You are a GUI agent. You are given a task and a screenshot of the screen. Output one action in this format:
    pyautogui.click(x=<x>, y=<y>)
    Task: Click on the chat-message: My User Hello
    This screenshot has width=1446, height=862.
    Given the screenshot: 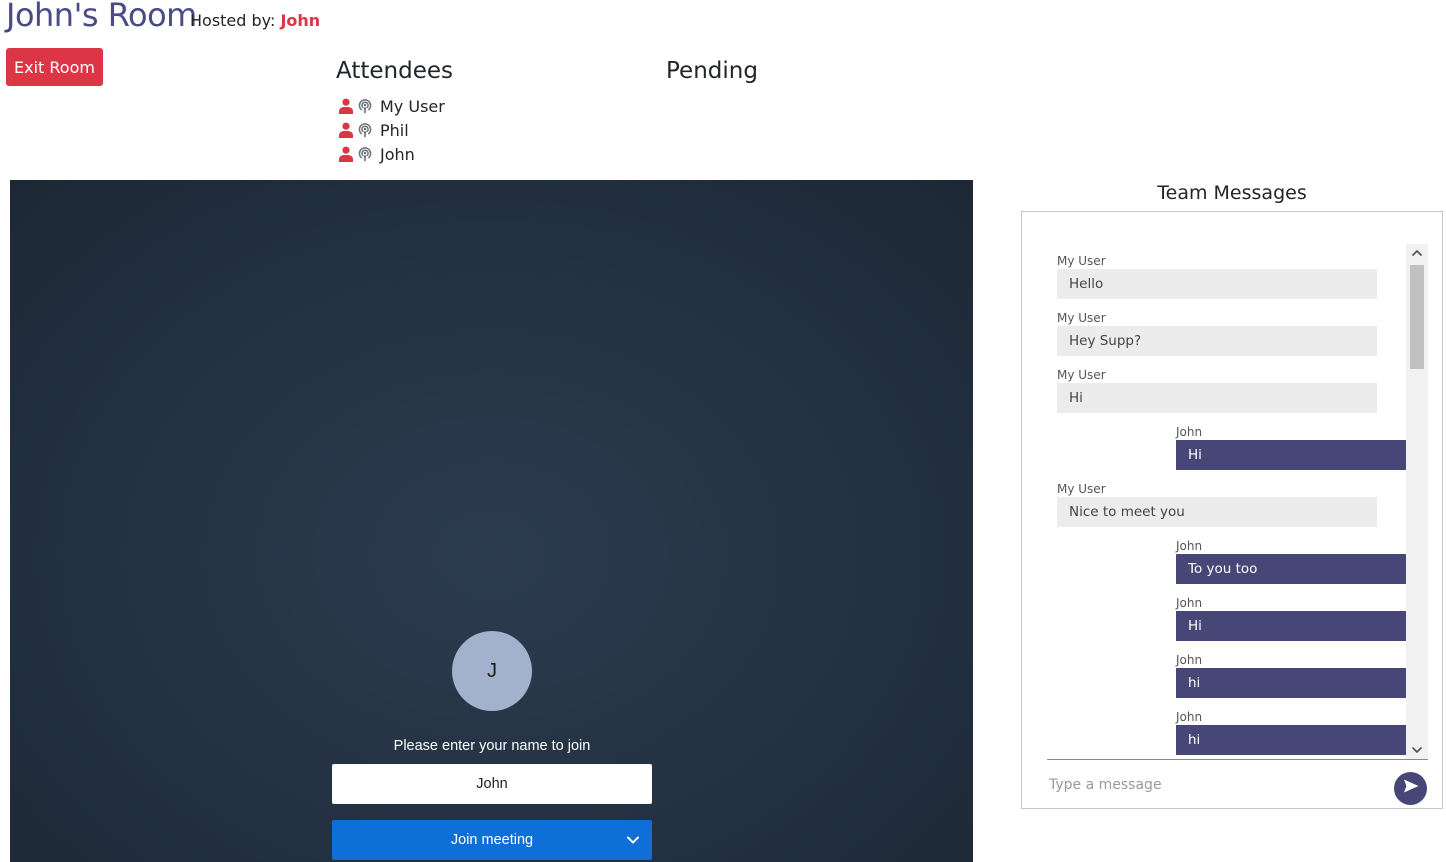 What is the action you would take?
    pyautogui.click(x=1217, y=276)
    